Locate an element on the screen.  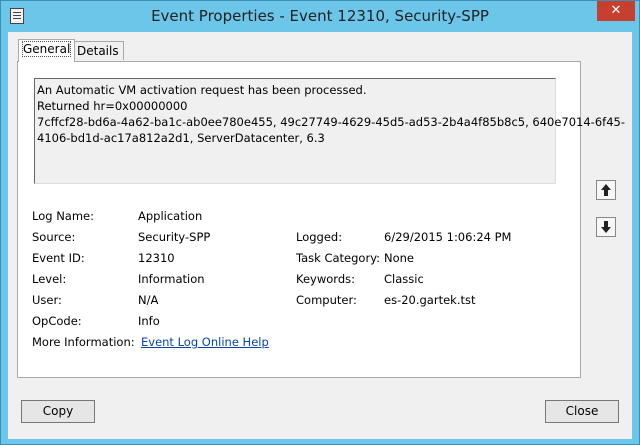
tab-general-label: General is located at coordinates (46, 49).